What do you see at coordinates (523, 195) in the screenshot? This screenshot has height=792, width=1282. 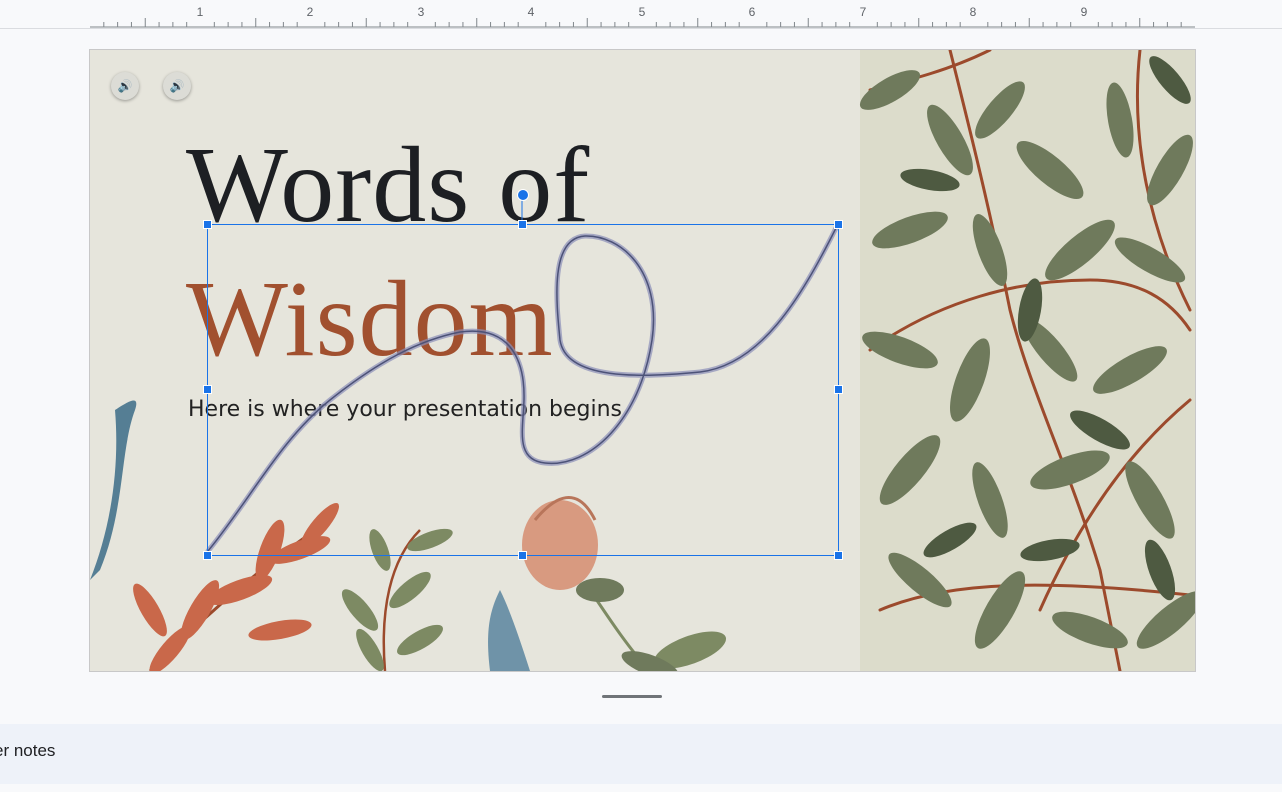 I see `rotate-handle` at bounding box center [523, 195].